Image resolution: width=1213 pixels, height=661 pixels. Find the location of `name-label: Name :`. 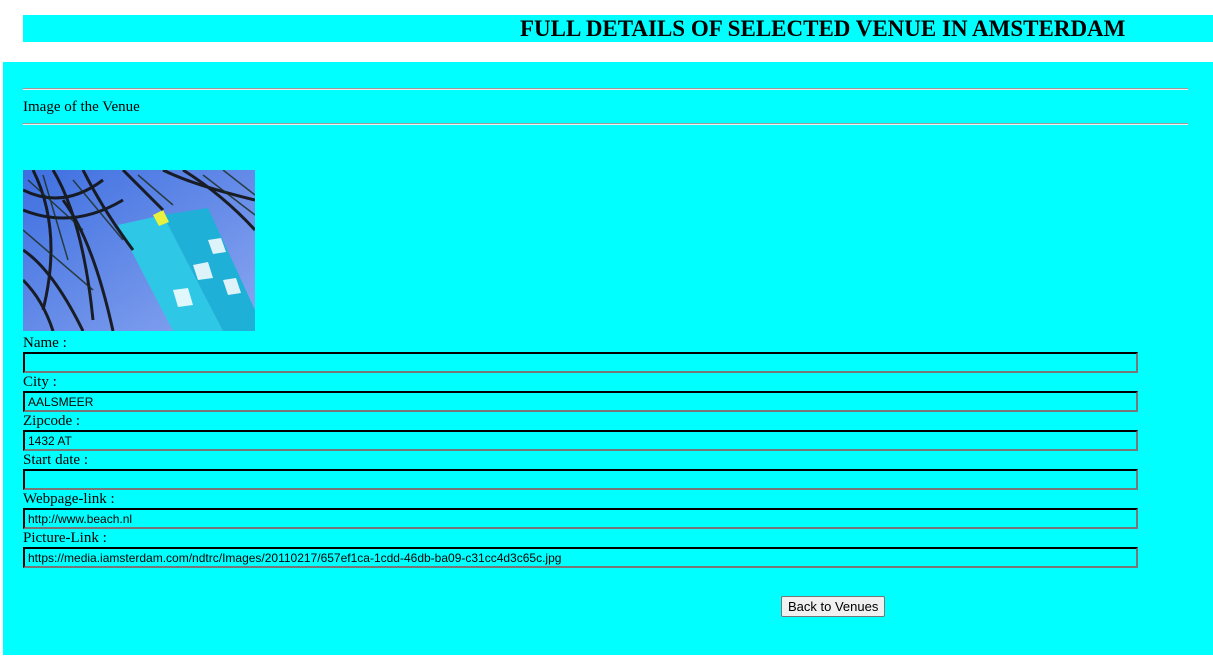

name-label: Name : is located at coordinates (45, 343).